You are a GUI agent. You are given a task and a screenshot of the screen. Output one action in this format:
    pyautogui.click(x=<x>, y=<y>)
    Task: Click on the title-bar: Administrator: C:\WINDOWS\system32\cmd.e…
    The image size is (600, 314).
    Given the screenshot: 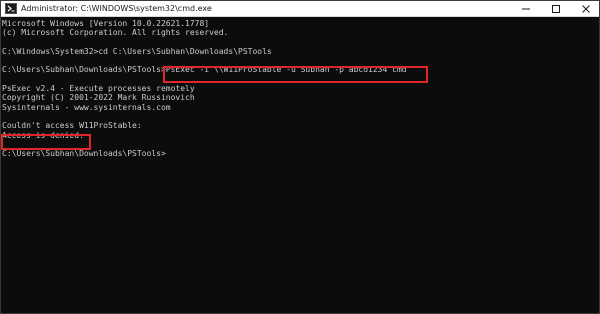 What is the action you would take?
    pyautogui.click(x=300, y=9)
    